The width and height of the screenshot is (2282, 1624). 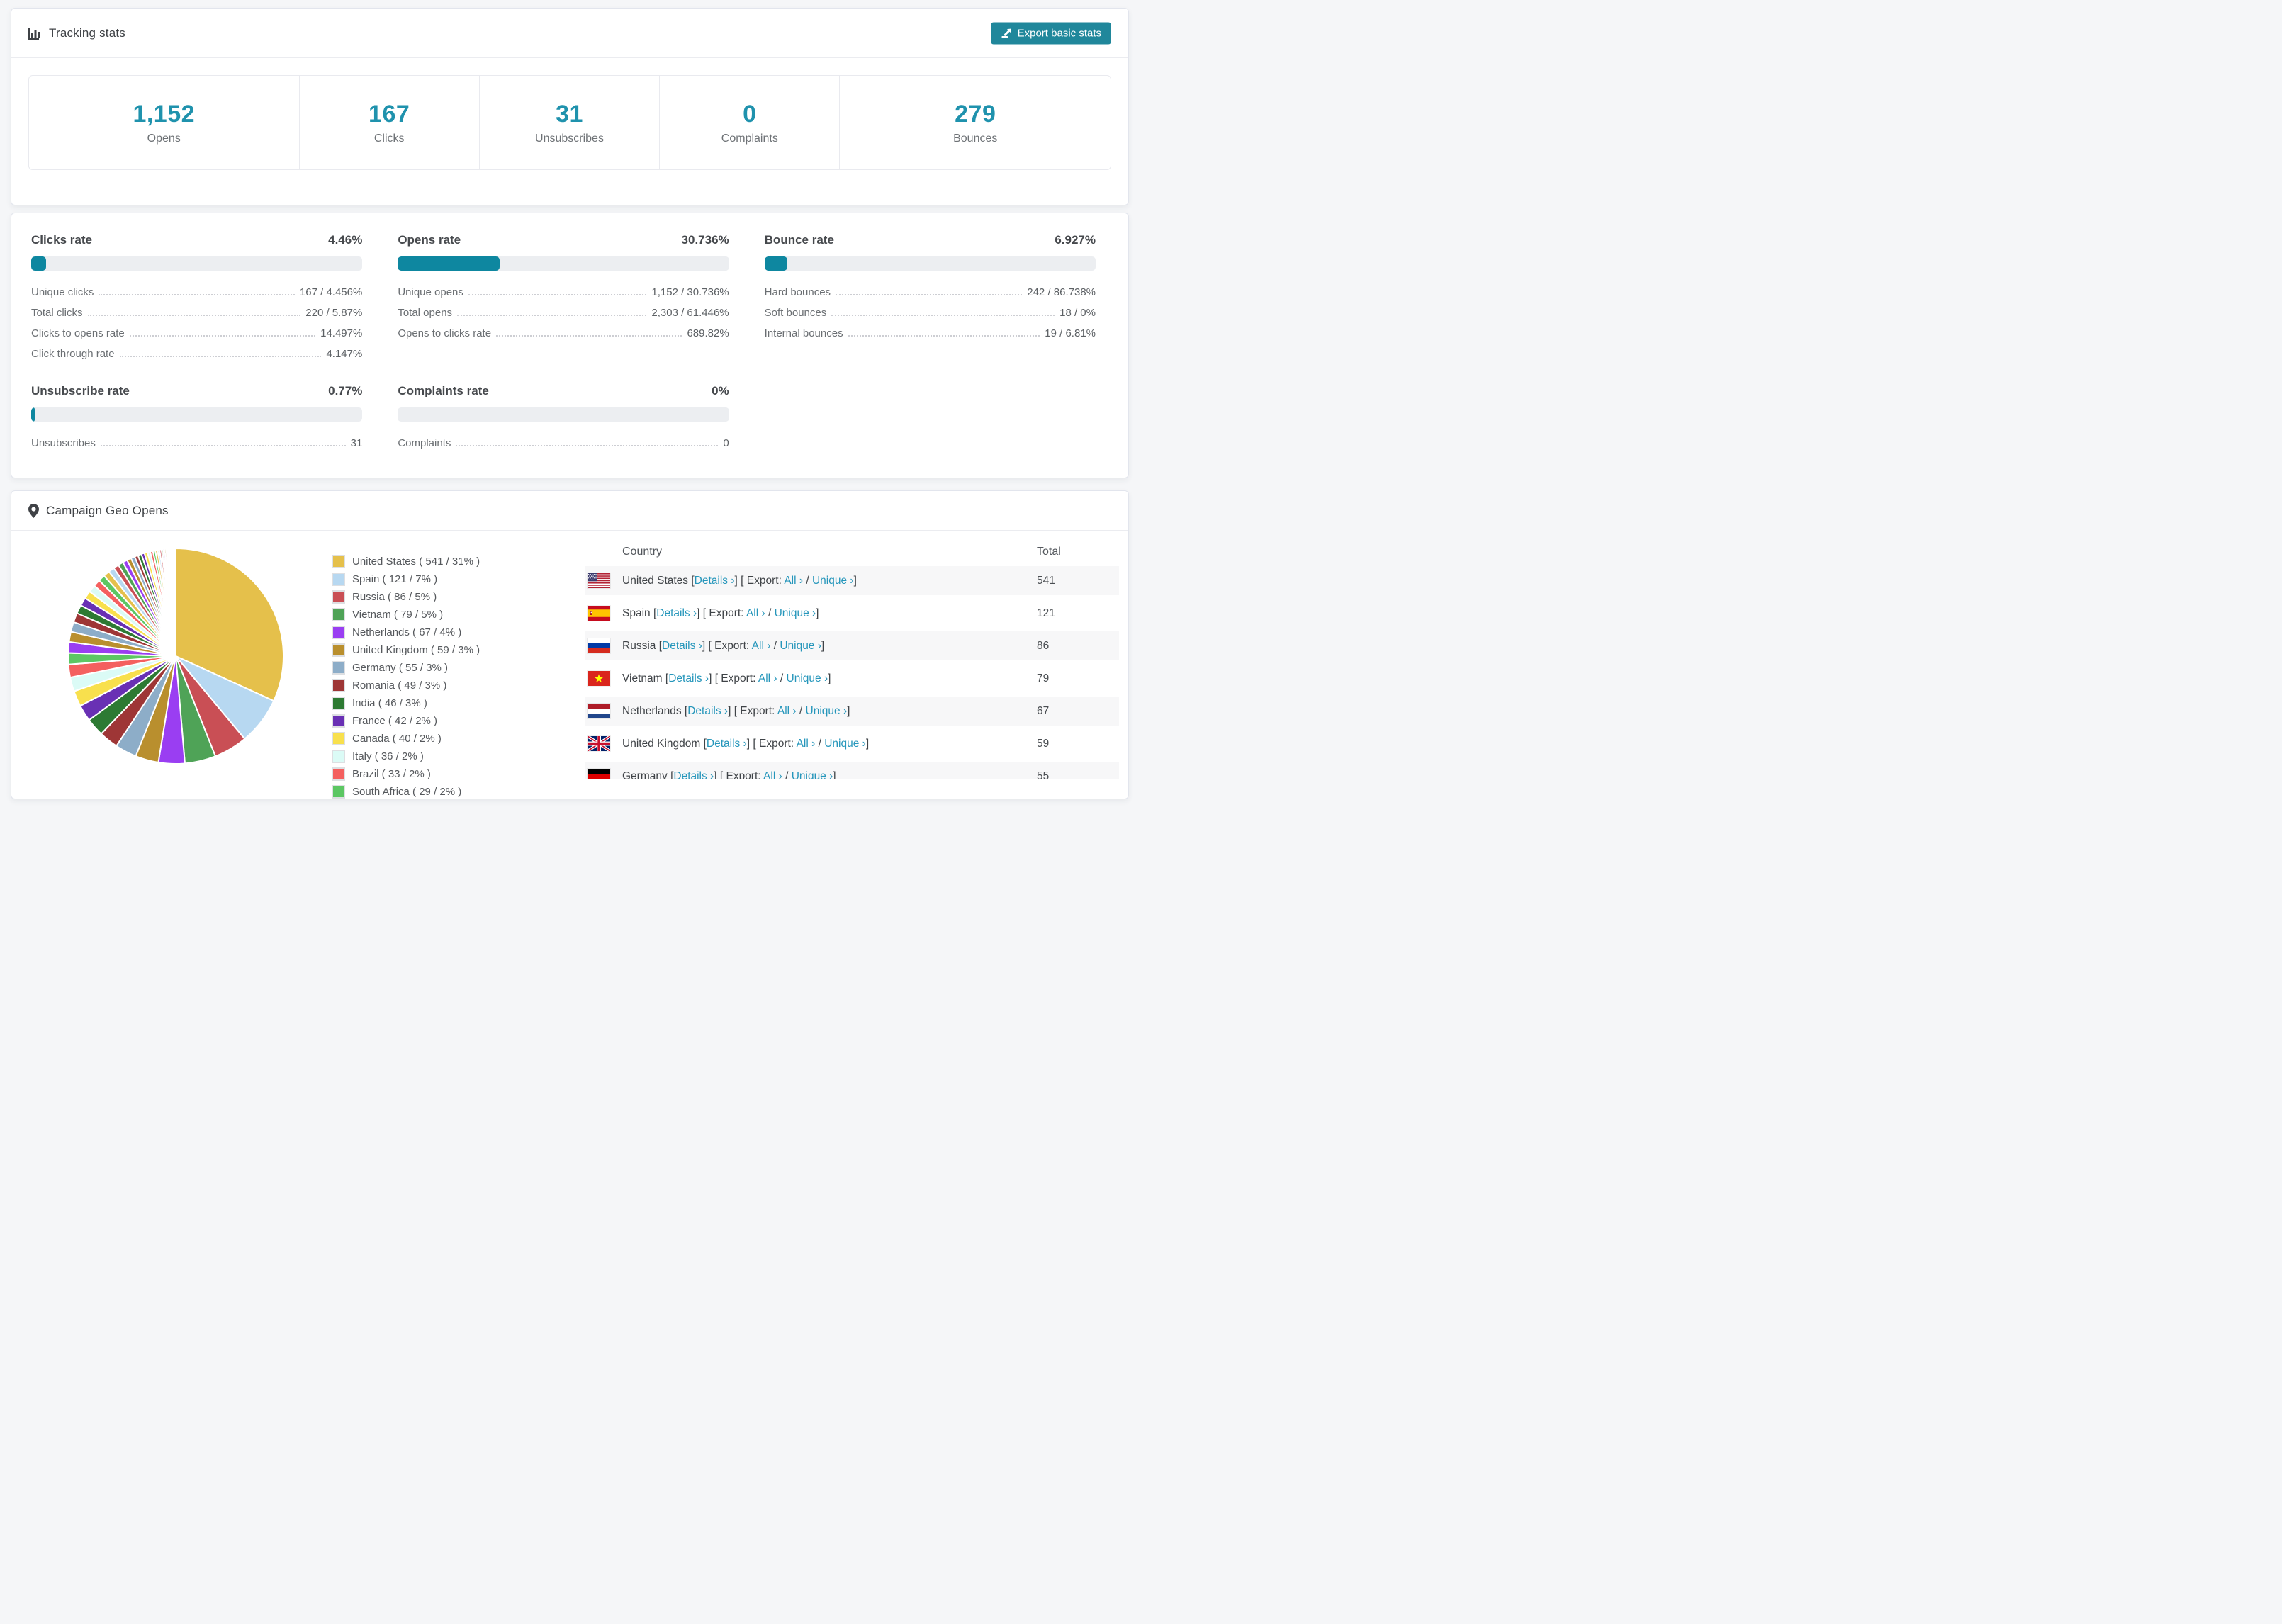 What do you see at coordinates (196, 333) in the screenshot?
I see `rate-metric-row: Clicks to opens rate 14.497%` at bounding box center [196, 333].